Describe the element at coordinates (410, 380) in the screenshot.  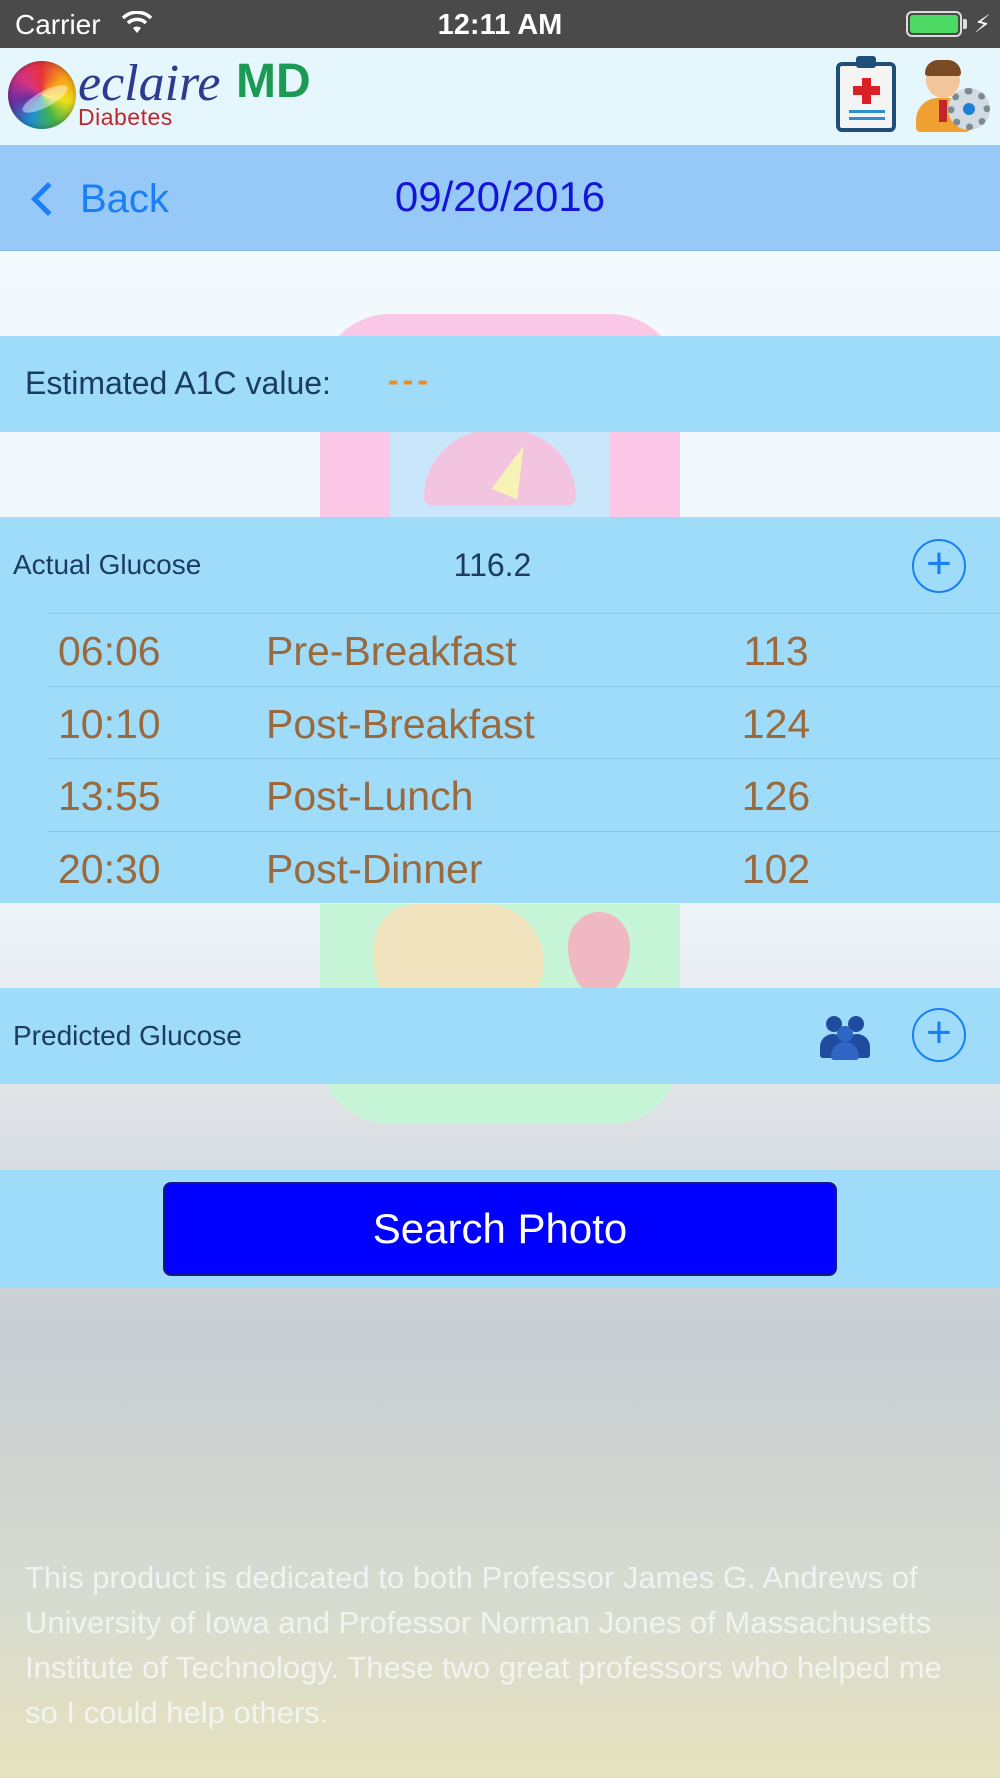
I see `a1c-value: ---` at that location.